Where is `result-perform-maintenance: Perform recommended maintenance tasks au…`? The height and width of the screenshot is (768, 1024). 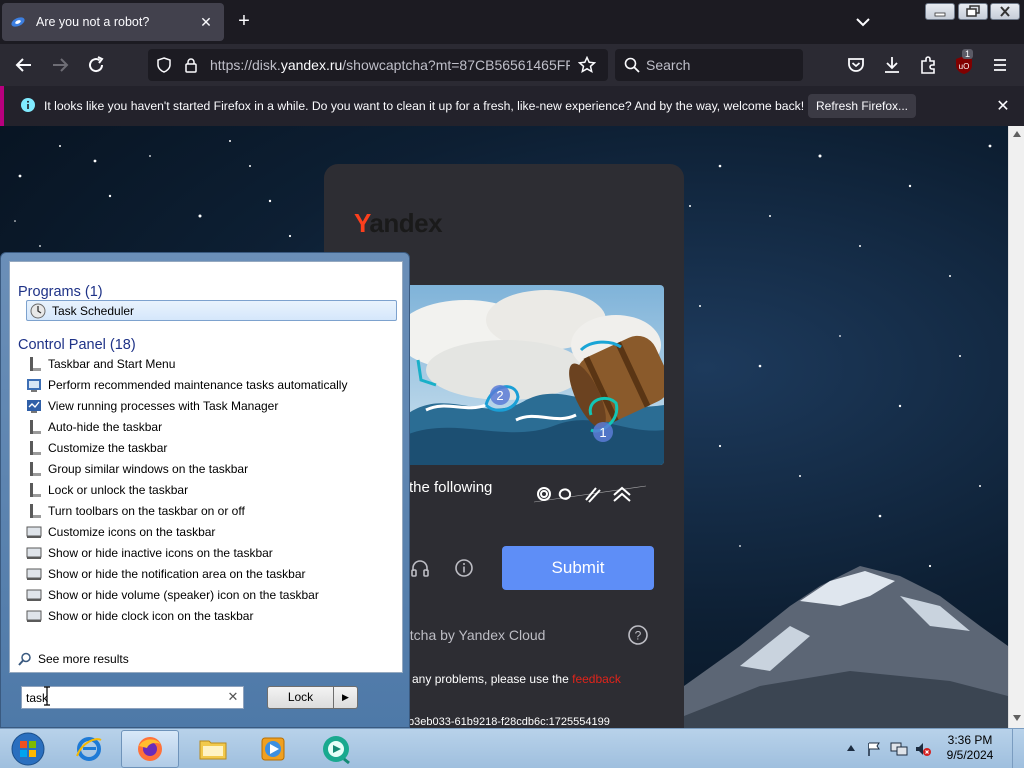 result-perform-maintenance: Perform recommended maintenance tasks au… is located at coordinates (211, 384).